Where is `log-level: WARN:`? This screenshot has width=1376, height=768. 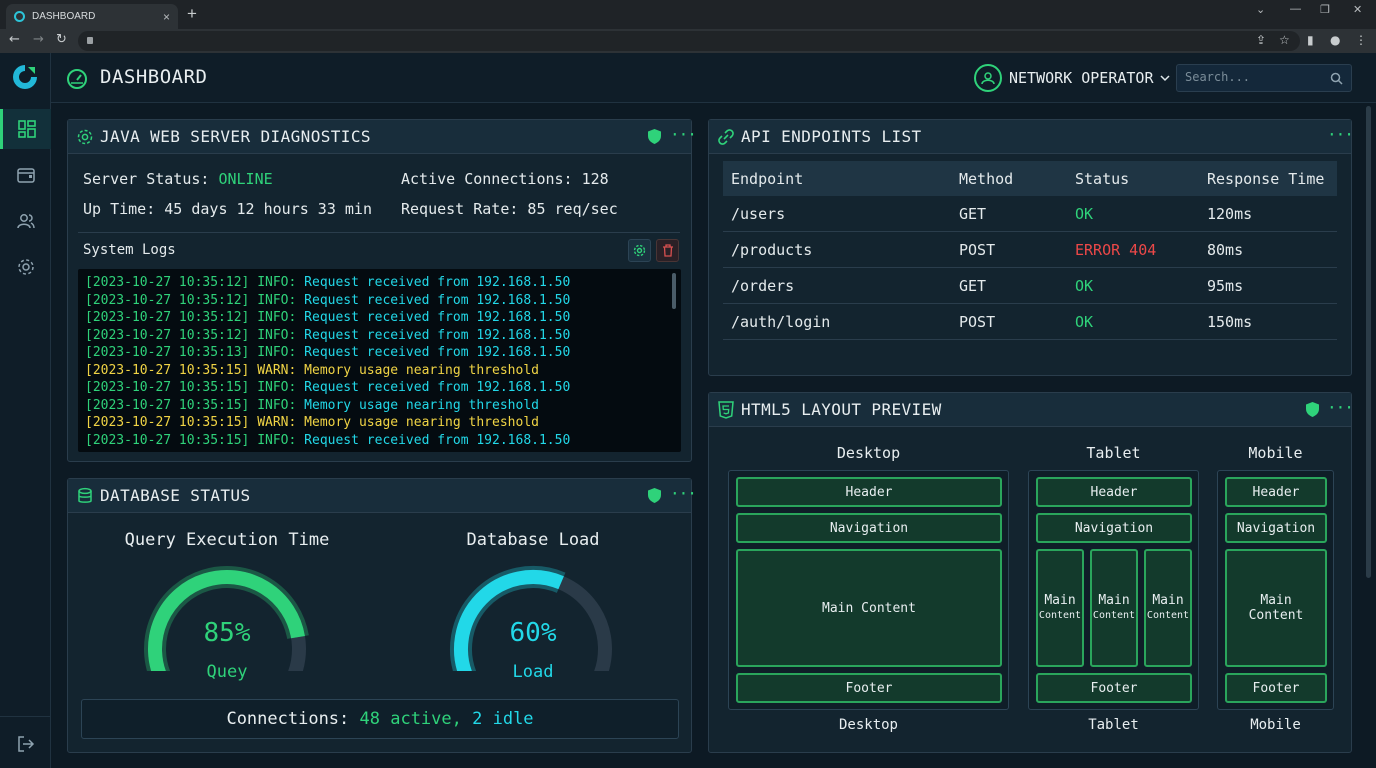 log-level: WARN: is located at coordinates (277, 370).